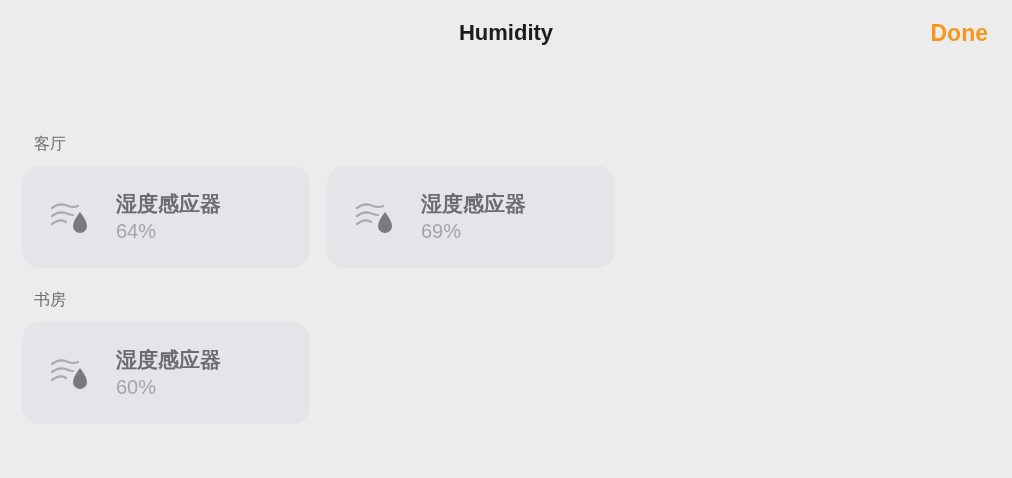 The height and width of the screenshot is (478, 1012). I want to click on screen-title: Humidity, so click(506, 33).